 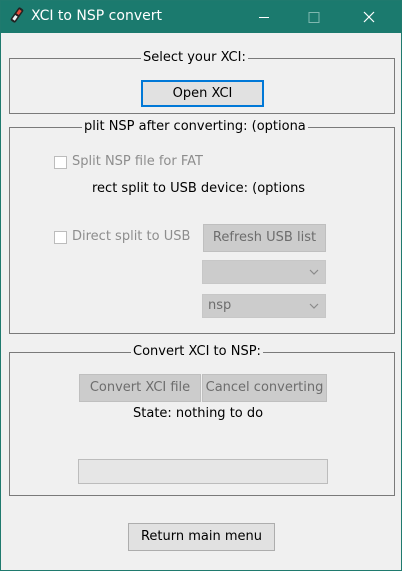 I want to click on return-main-menu-button: Return main menu, so click(x=201, y=537).